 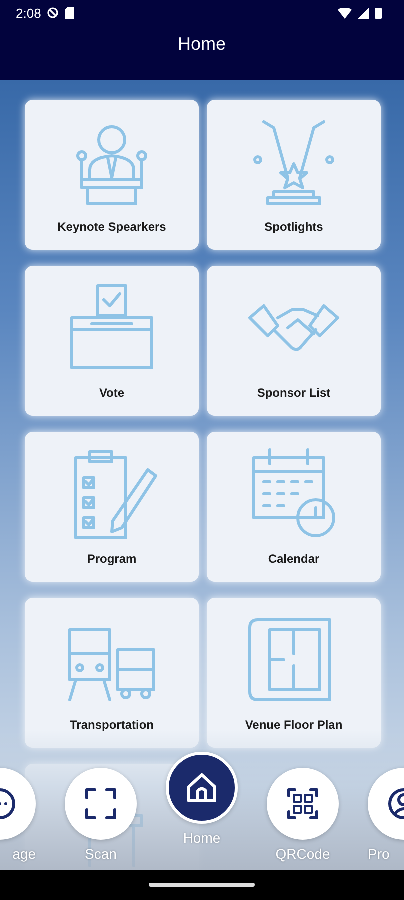 What do you see at coordinates (294, 507) in the screenshot?
I see `menu-tile: Calendar` at bounding box center [294, 507].